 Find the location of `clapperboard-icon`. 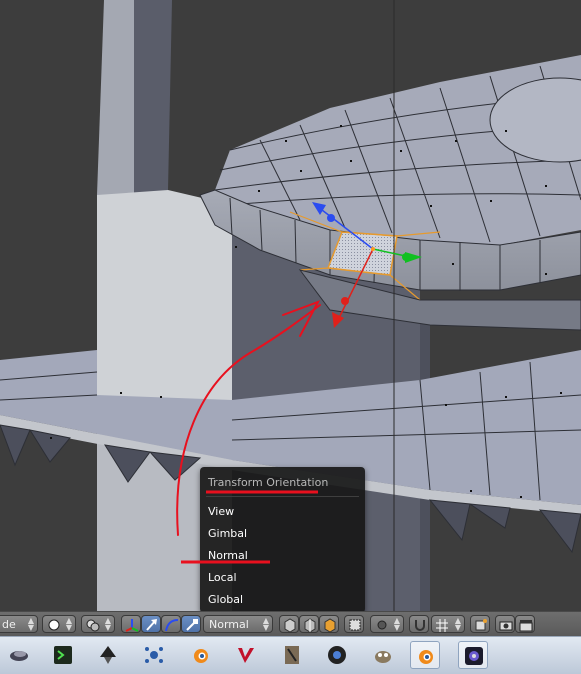

clapperboard-icon is located at coordinates (526, 626).